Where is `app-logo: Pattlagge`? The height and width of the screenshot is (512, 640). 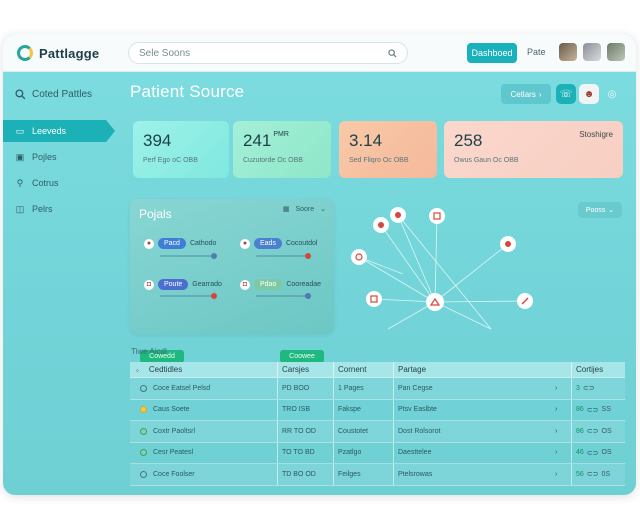 app-logo: Pattlagge is located at coordinates (58, 53).